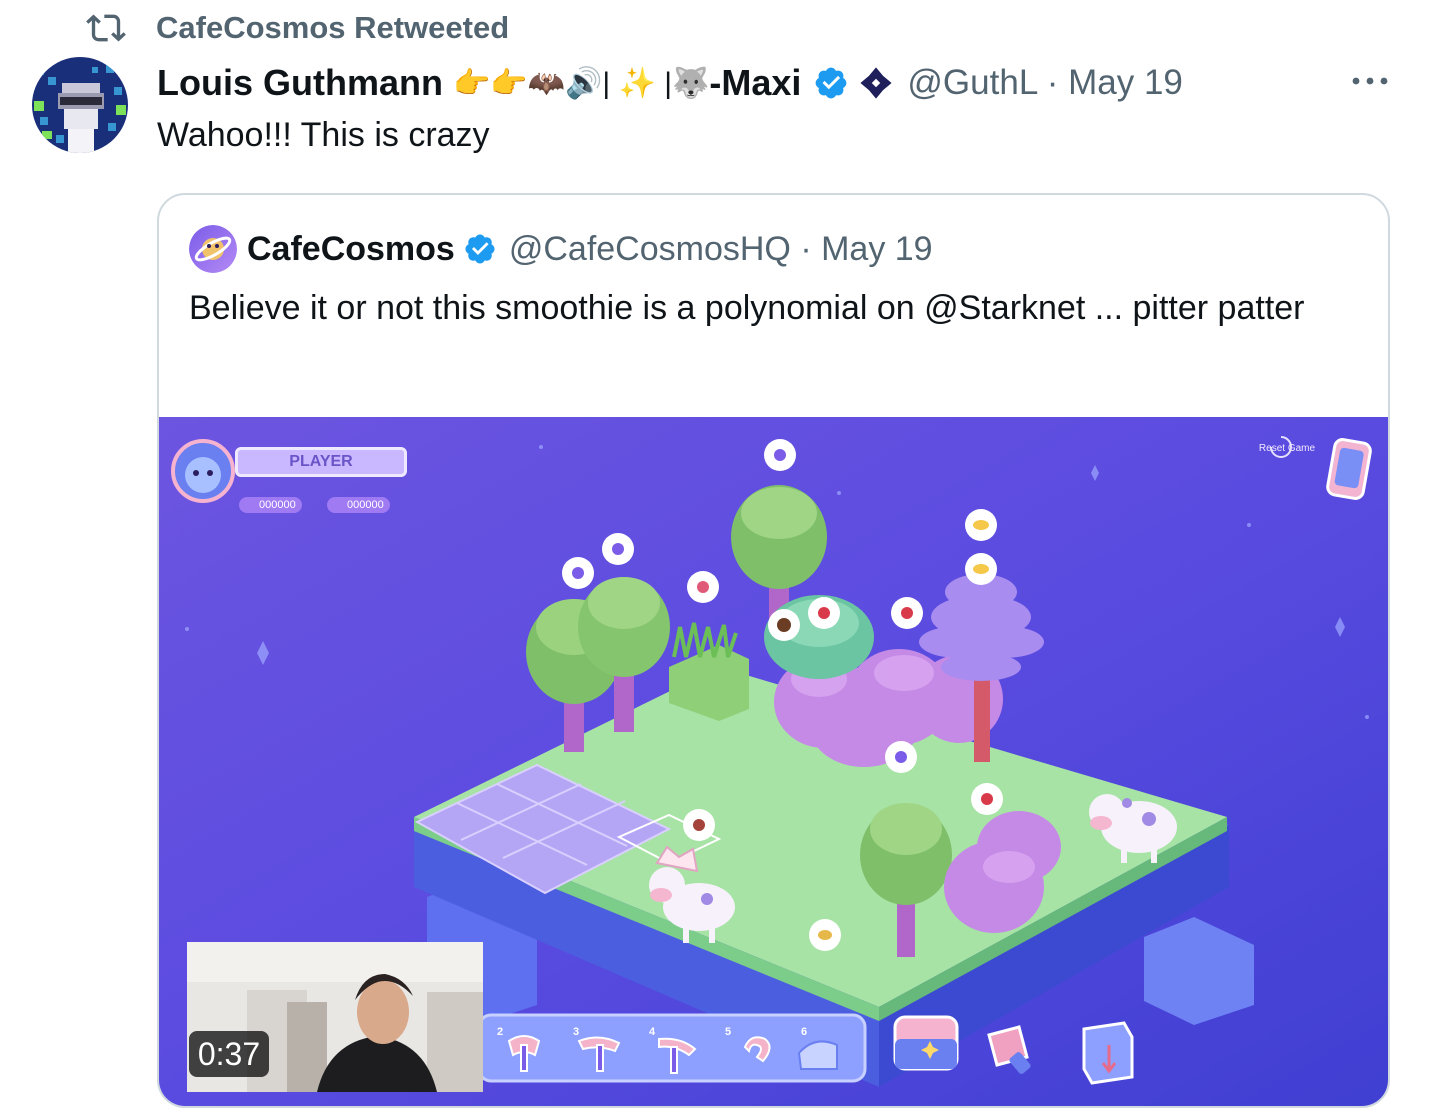 The image size is (1432, 1114). What do you see at coordinates (650, 249) in the screenshot?
I see `quoted-author-handle: @CafeCosmosHQ` at bounding box center [650, 249].